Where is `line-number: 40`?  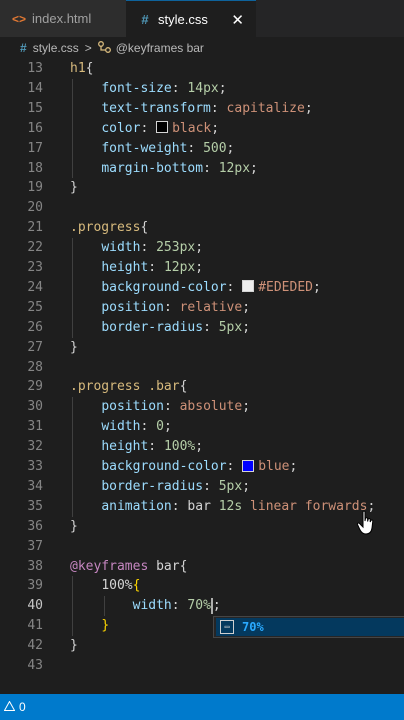
line-number: 40 is located at coordinates (35, 606).